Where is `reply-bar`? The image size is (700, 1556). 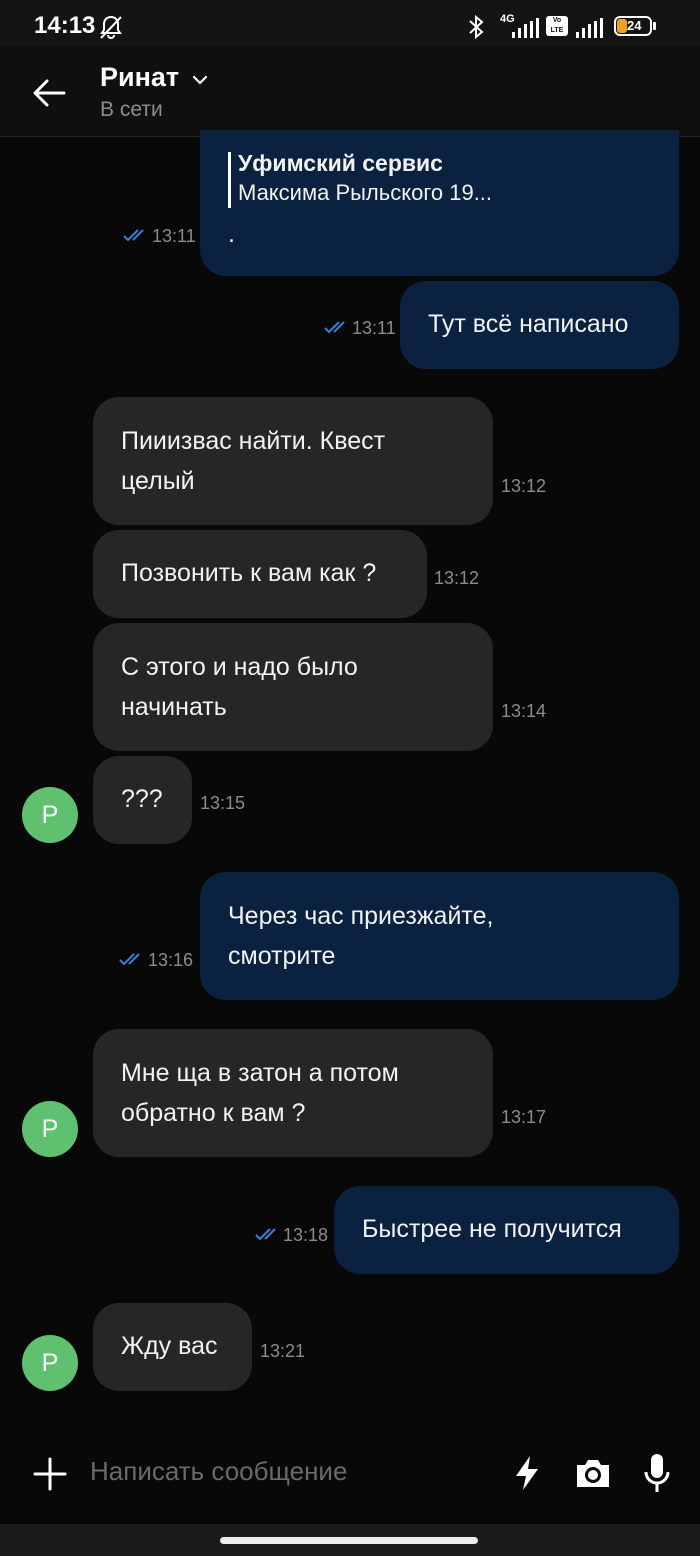
reply-bar is located at coordinates (229, 180).